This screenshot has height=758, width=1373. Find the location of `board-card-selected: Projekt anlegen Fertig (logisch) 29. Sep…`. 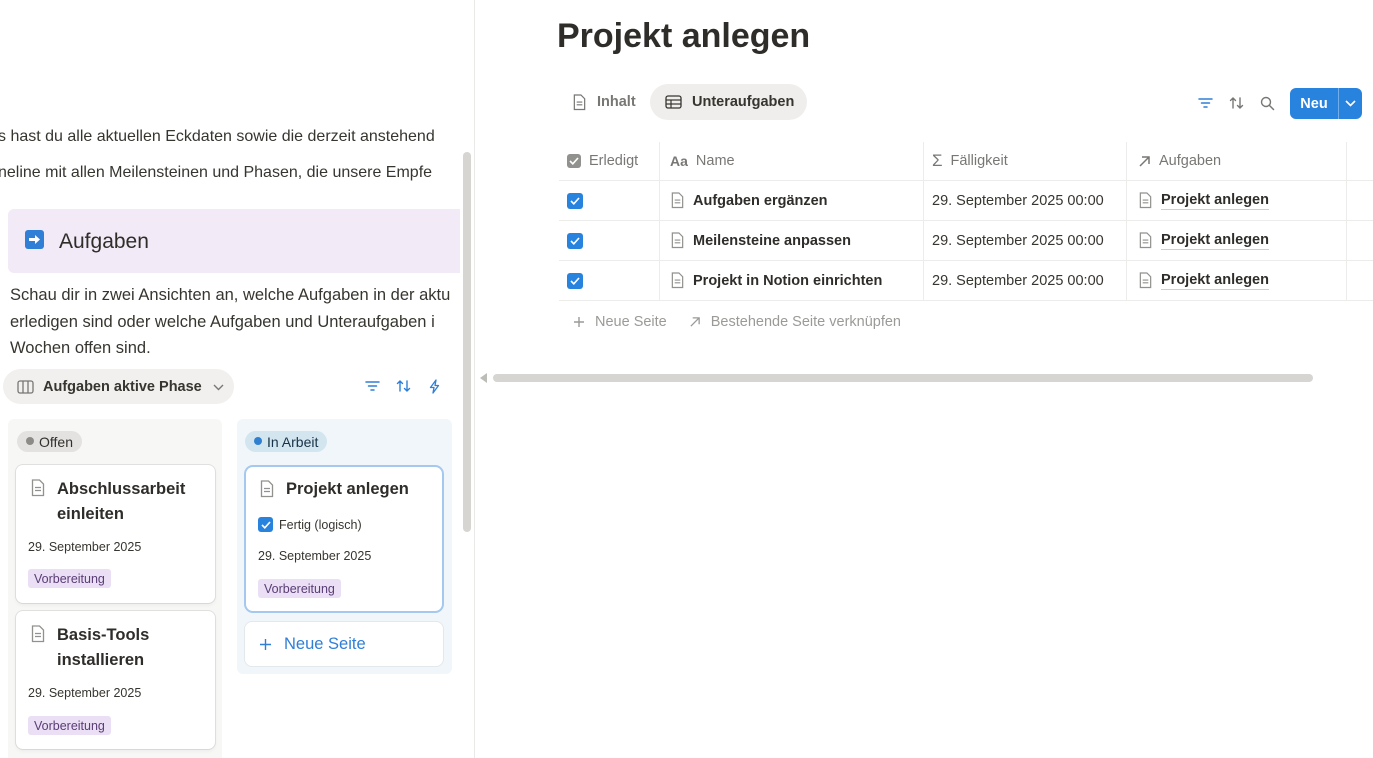

board-card-selected: Projekt anlegen Fertig (logisch) 29. Sep… is located at coordinates (344, 539).